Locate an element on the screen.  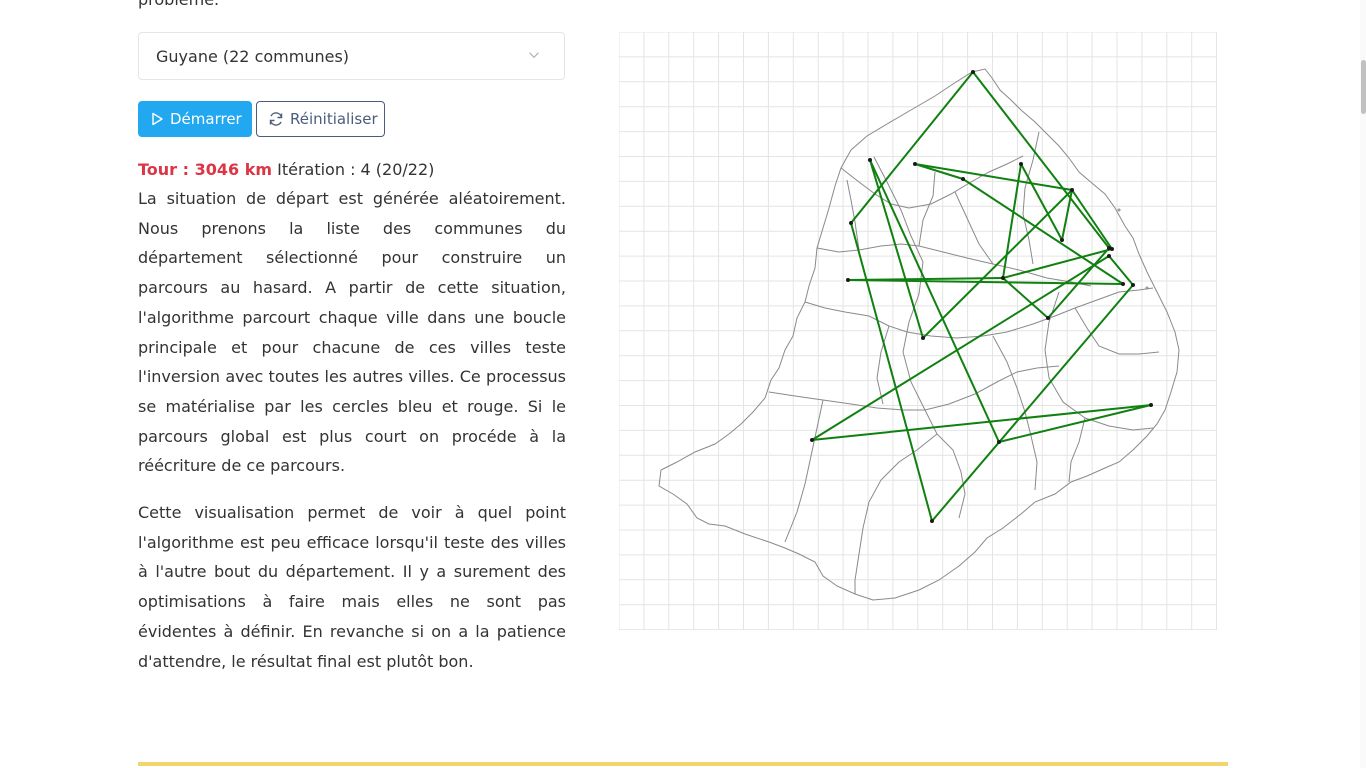
page-scrollbar is located at coordinates (1363, 384).